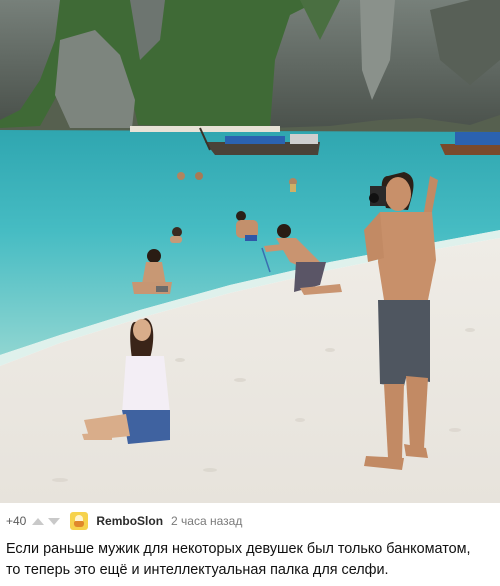  I want to click on comment-username: RemboSlon, so click(129, 521).